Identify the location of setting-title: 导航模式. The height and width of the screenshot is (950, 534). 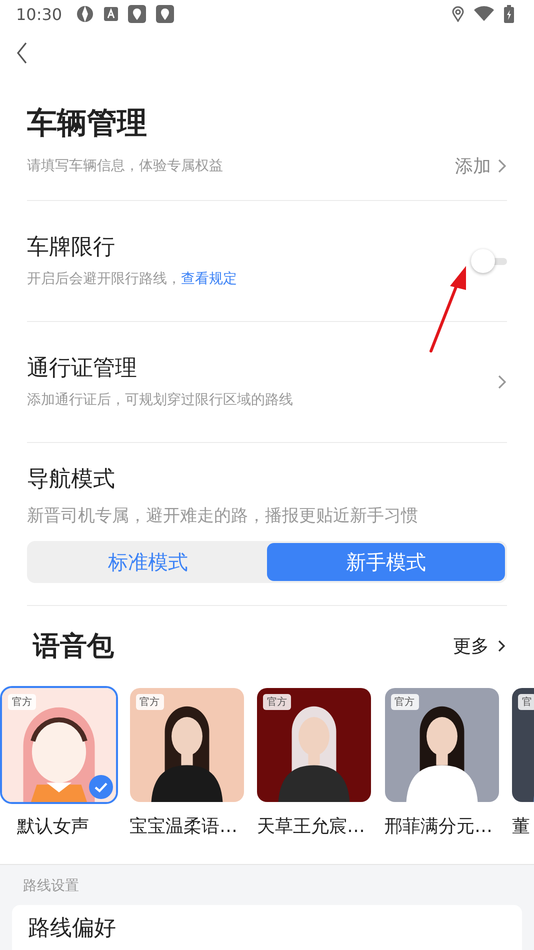
(71, 480).